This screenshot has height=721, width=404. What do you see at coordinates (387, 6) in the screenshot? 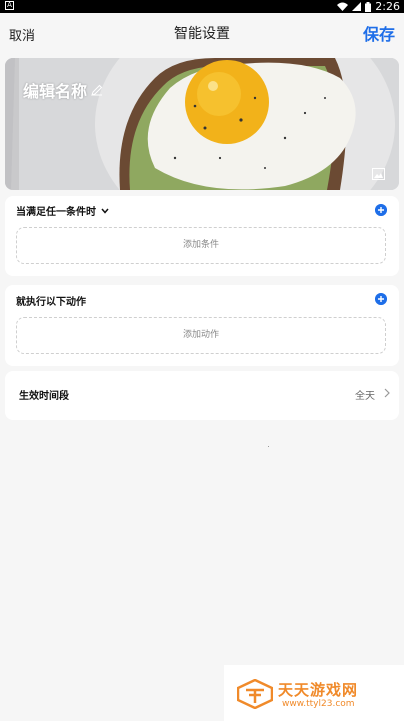
I see `clock: 2:26` at bounding box center [387, 6].